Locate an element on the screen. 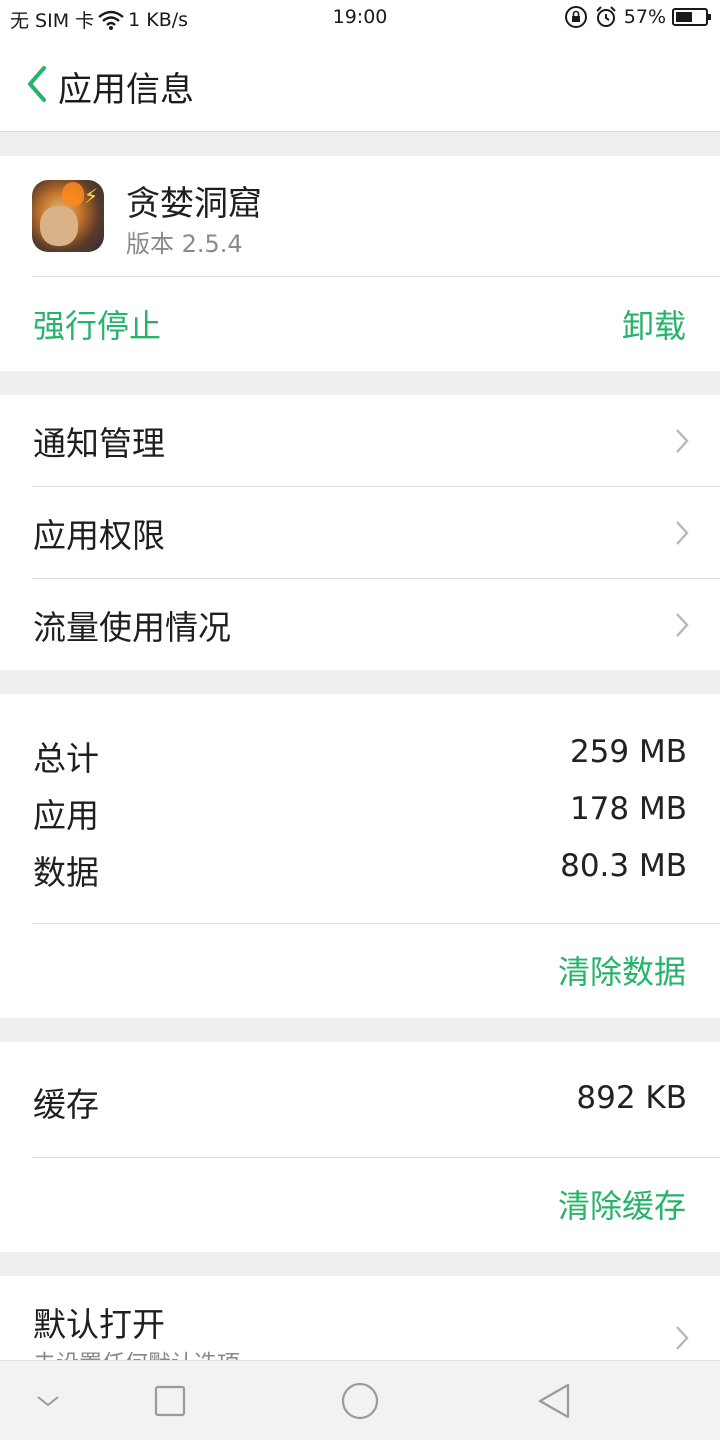  status-bar: 无 SIM 卡 1 KB/s 19:00 57% is located at coordinates (360, 18).